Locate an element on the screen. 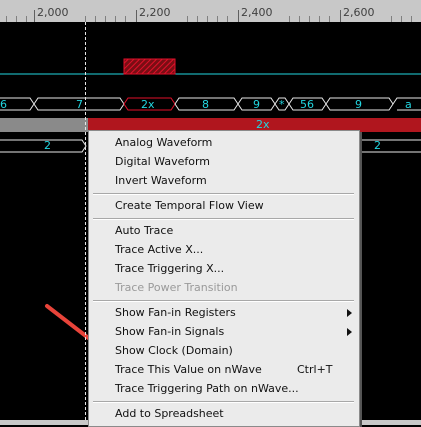 Image resolution: width=421 pixels, height=427 pixels. menu-shortcut: Ctrl+T is located at coordinates (315, 369).